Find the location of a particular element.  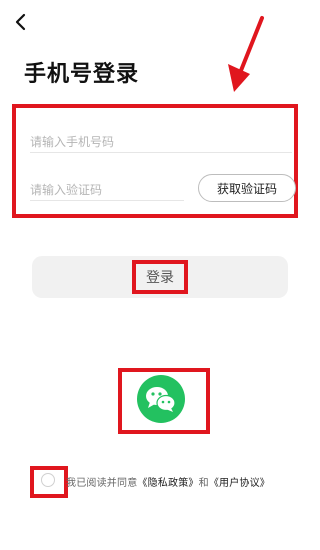

phone-input is located at coordinates (161, 142).